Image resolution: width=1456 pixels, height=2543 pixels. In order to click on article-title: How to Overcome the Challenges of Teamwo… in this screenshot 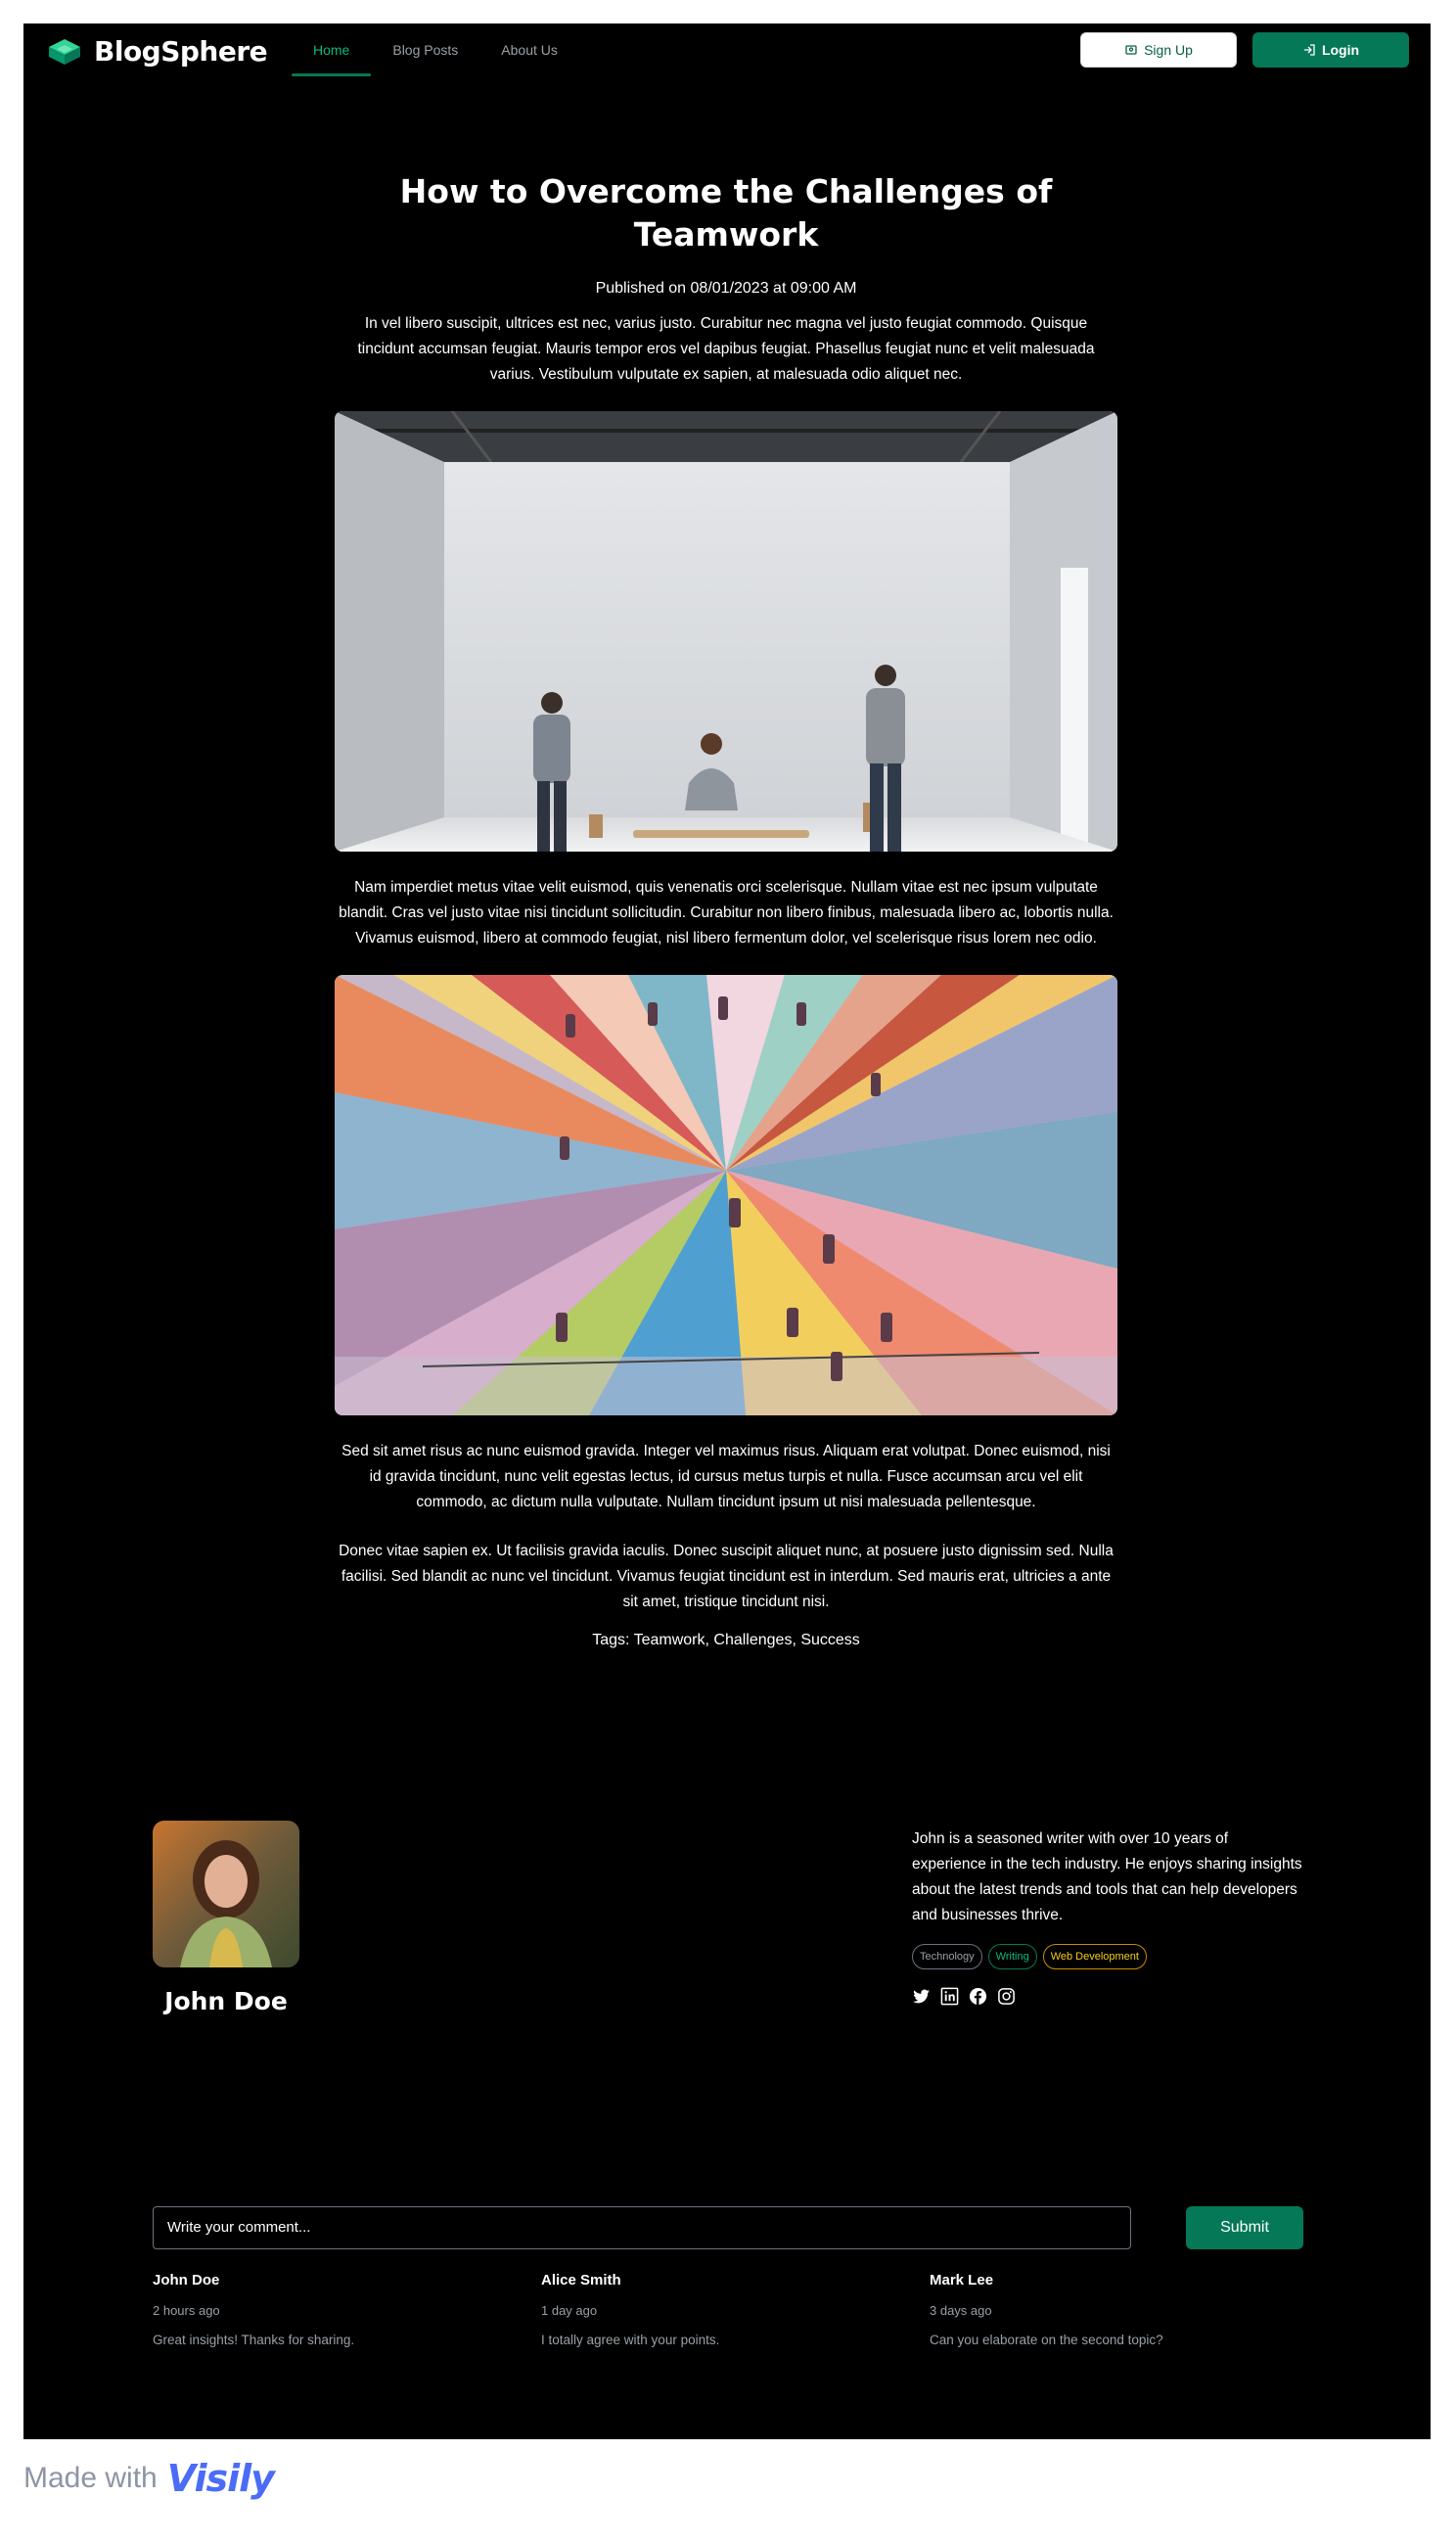, I will do `click(726, 213)`.